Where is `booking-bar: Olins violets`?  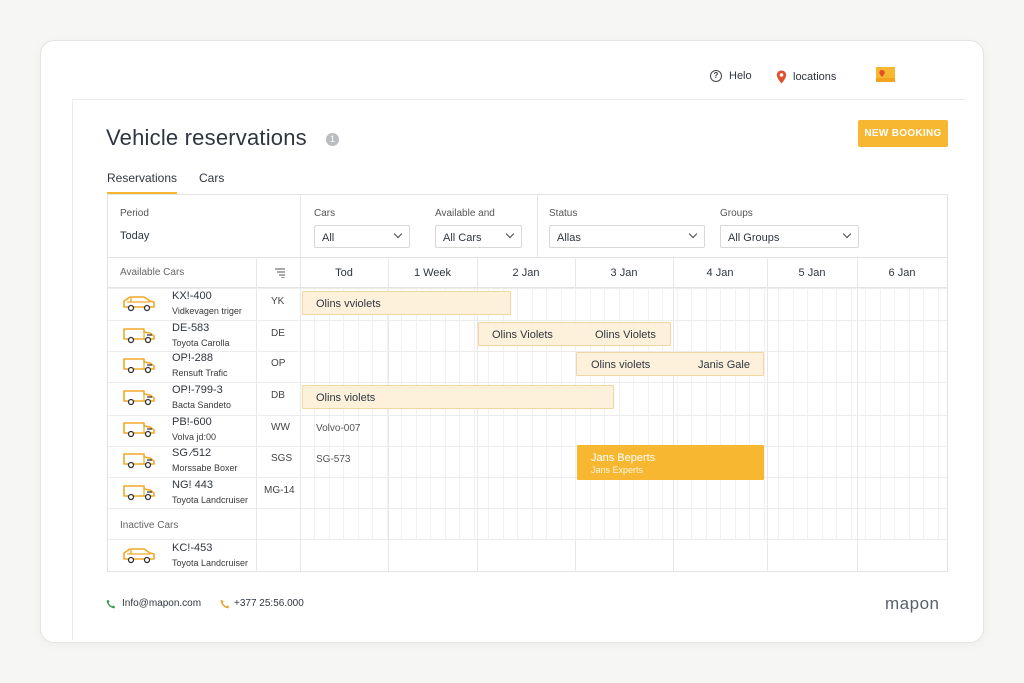
booking-bar: Olins violets is located at coordinates (458, 397).